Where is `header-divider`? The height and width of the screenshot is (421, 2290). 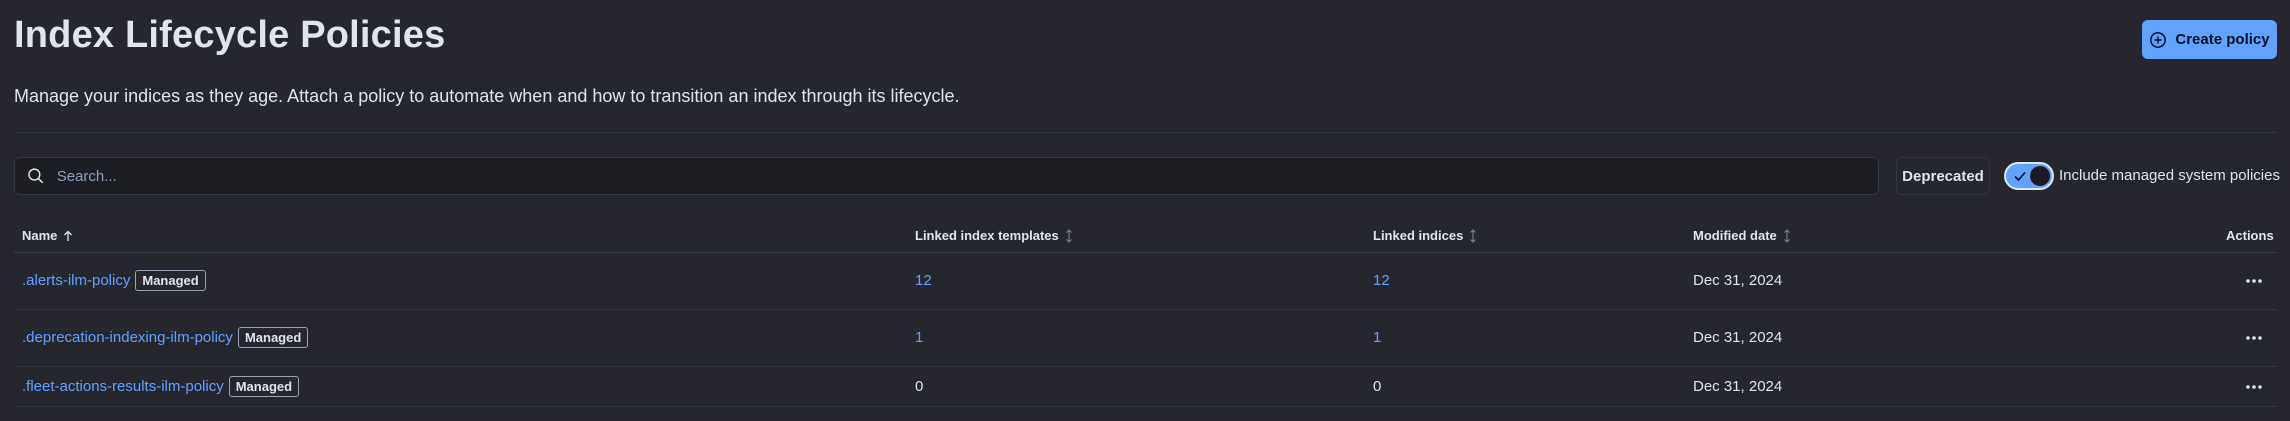
header-divider is located at coordinates (1145, 132).